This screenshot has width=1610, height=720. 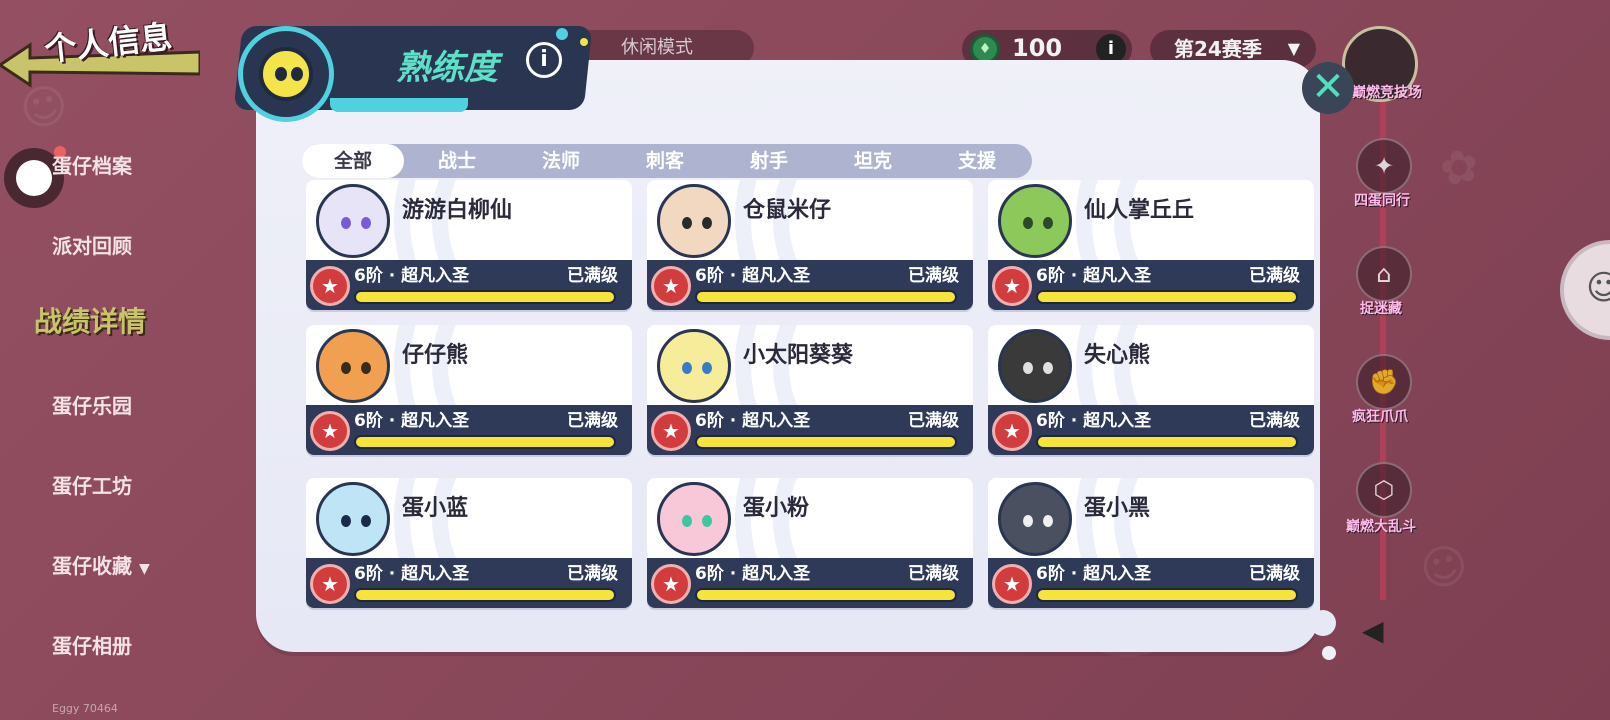 What do you see at coordinates (810, 245) in the screenshot?
I see `character-card: 仓鼠米仔 ★ 6阶 · 超凡入圣 已满级` at bounding box center [810, 245].